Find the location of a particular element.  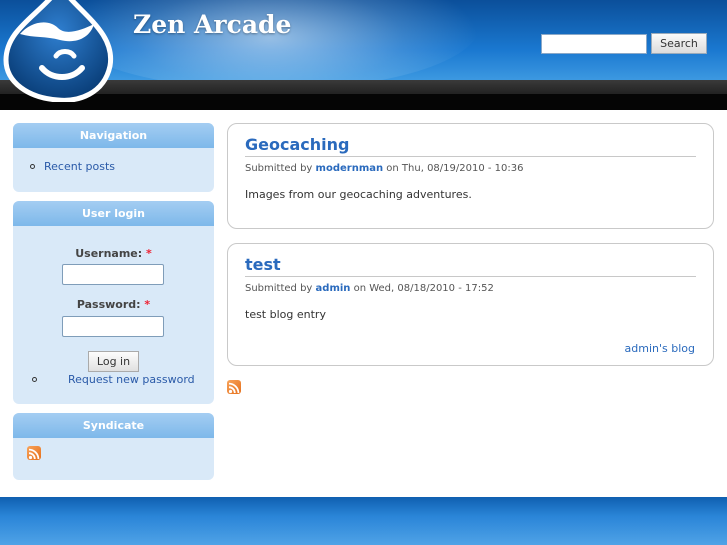

username-label: Username: * is located at coordinates (113, 253).